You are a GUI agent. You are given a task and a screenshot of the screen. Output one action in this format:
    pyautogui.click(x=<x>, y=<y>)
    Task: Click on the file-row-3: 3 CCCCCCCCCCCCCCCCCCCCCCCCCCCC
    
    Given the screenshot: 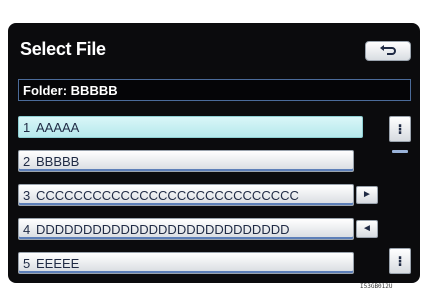 What is the action you would take?
    pyautogui.click(x=186, y=195)
    